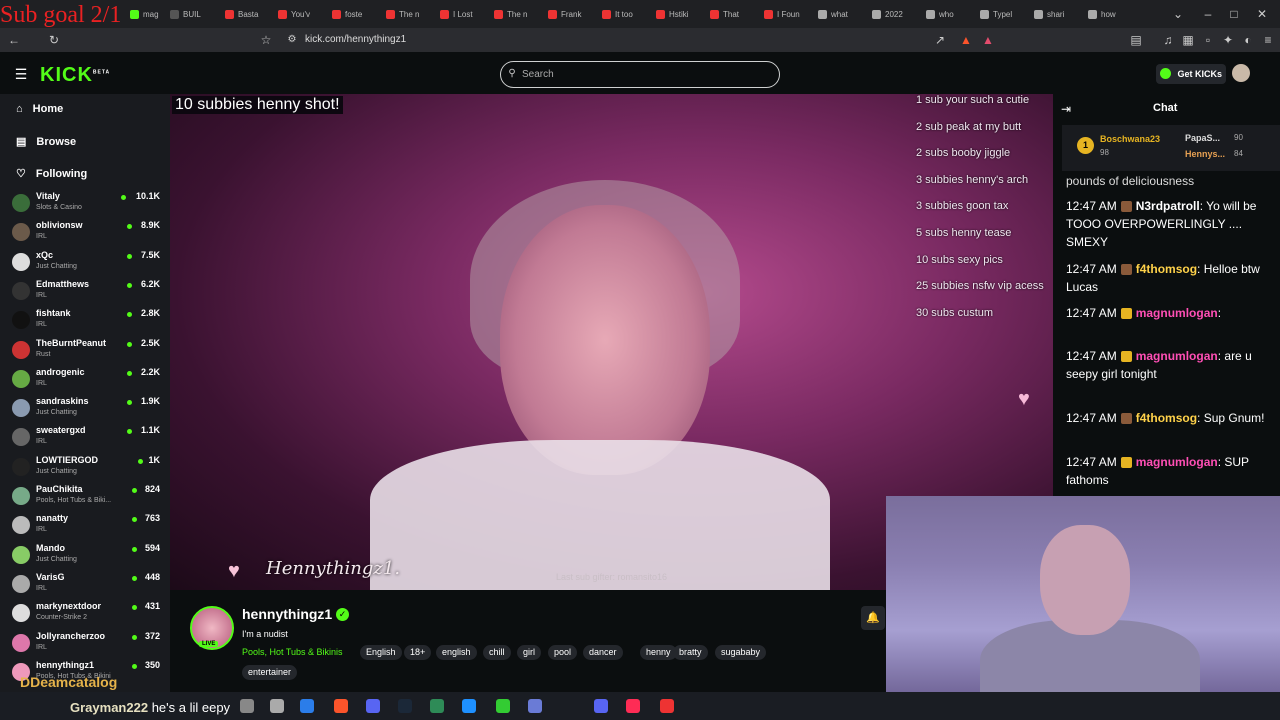 Image resolution: width=1280 pixels, height=720 pixels. Describe the element at coordinates (1268, 40) in the screenshot. I see `menu-icon: ≡` at that location.